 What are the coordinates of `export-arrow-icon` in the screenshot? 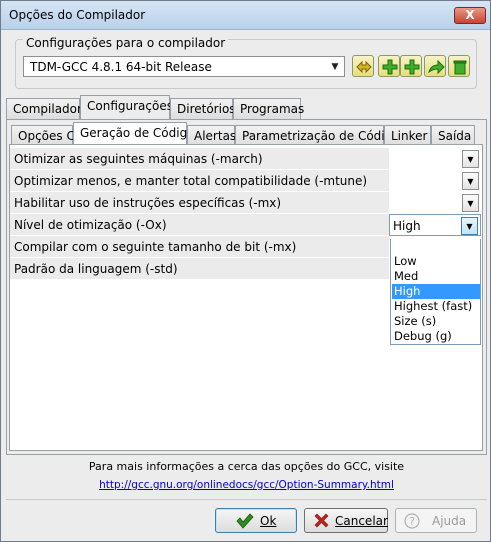 It's located at (436, 67).